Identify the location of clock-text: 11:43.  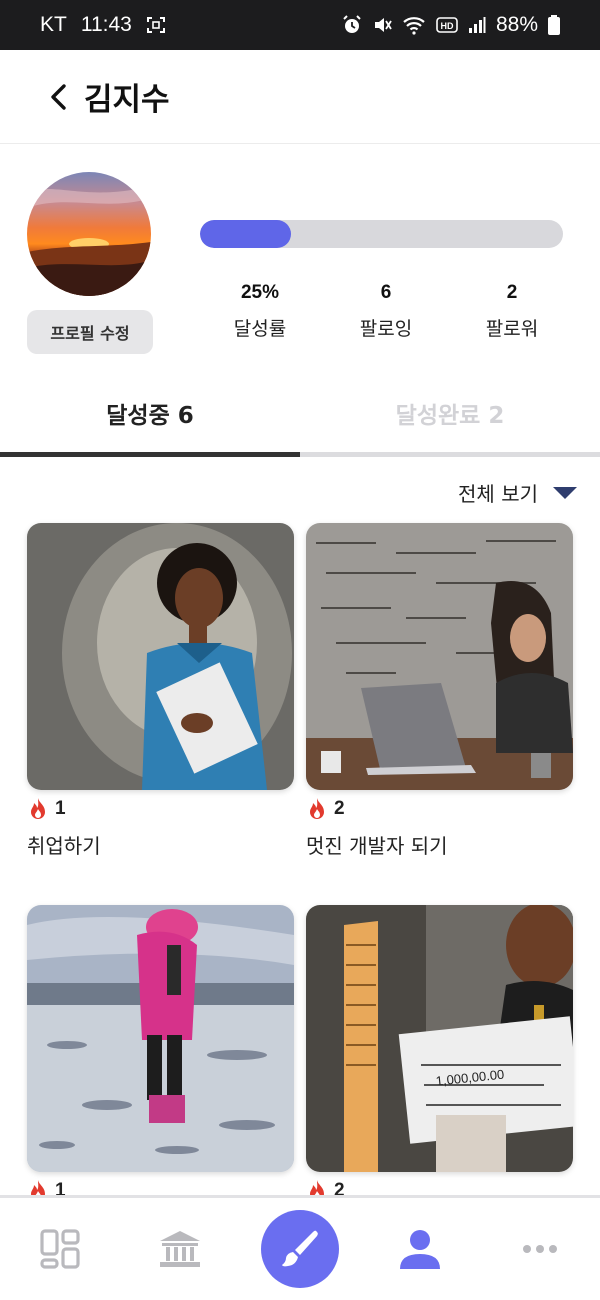
(106, 24).